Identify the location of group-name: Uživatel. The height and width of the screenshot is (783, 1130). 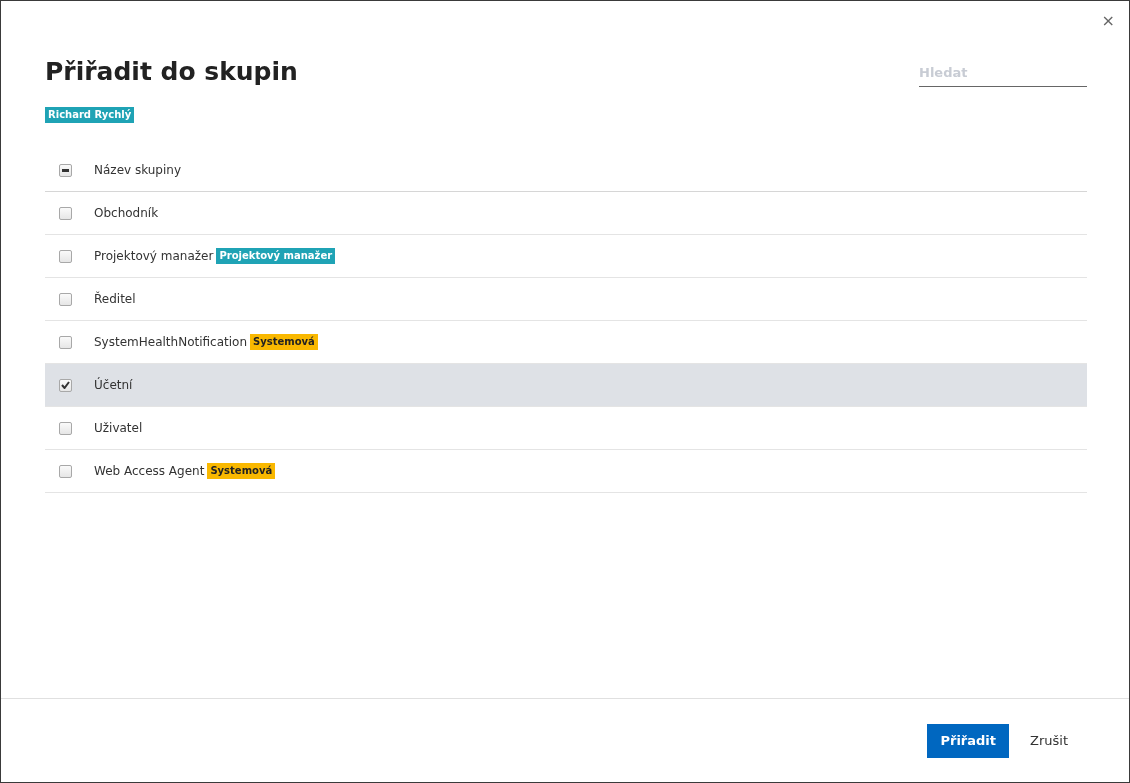
(118, 428).